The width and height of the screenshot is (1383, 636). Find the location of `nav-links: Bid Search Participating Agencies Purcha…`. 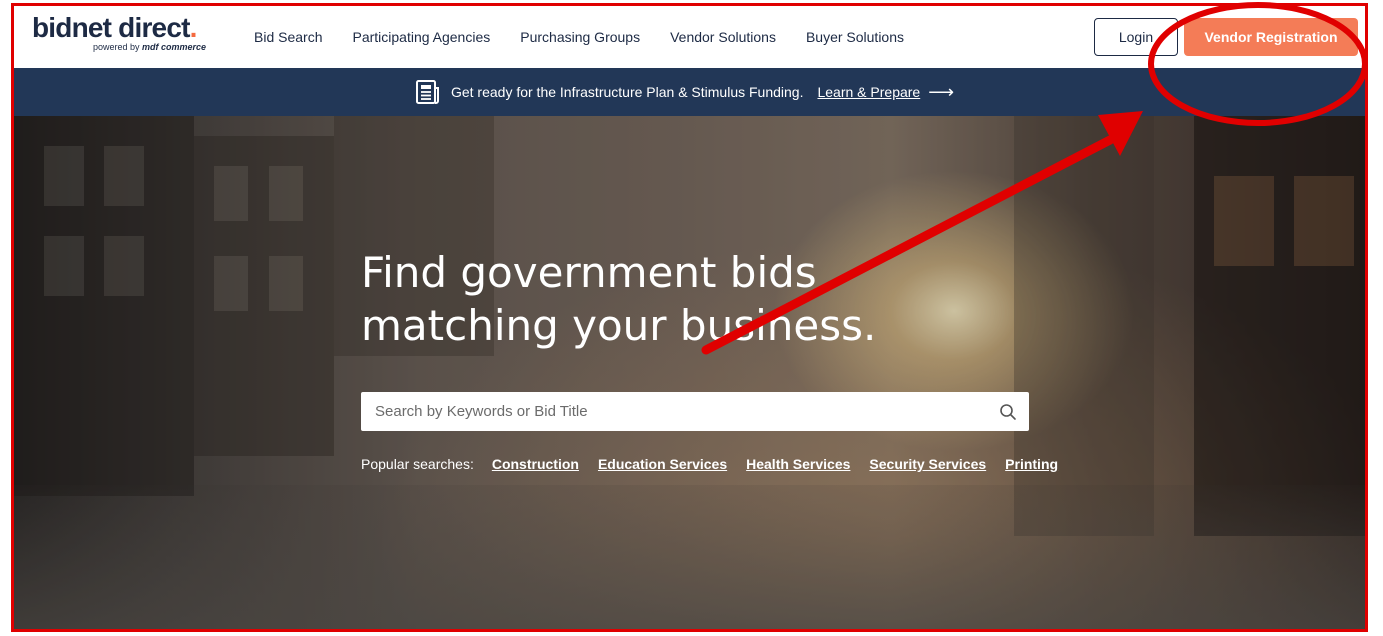

nav-links: Bid Search Participating Agencies Purcha… is located at coordinates (594, 37).